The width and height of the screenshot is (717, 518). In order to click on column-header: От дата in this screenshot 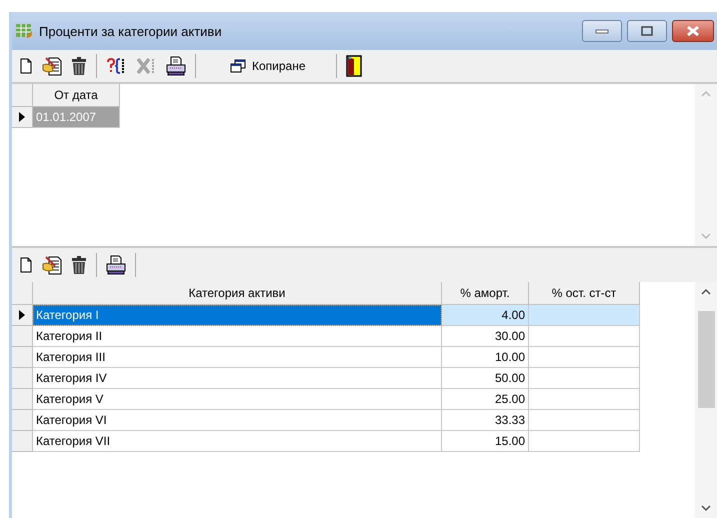, I will do `click(76, 95)`.